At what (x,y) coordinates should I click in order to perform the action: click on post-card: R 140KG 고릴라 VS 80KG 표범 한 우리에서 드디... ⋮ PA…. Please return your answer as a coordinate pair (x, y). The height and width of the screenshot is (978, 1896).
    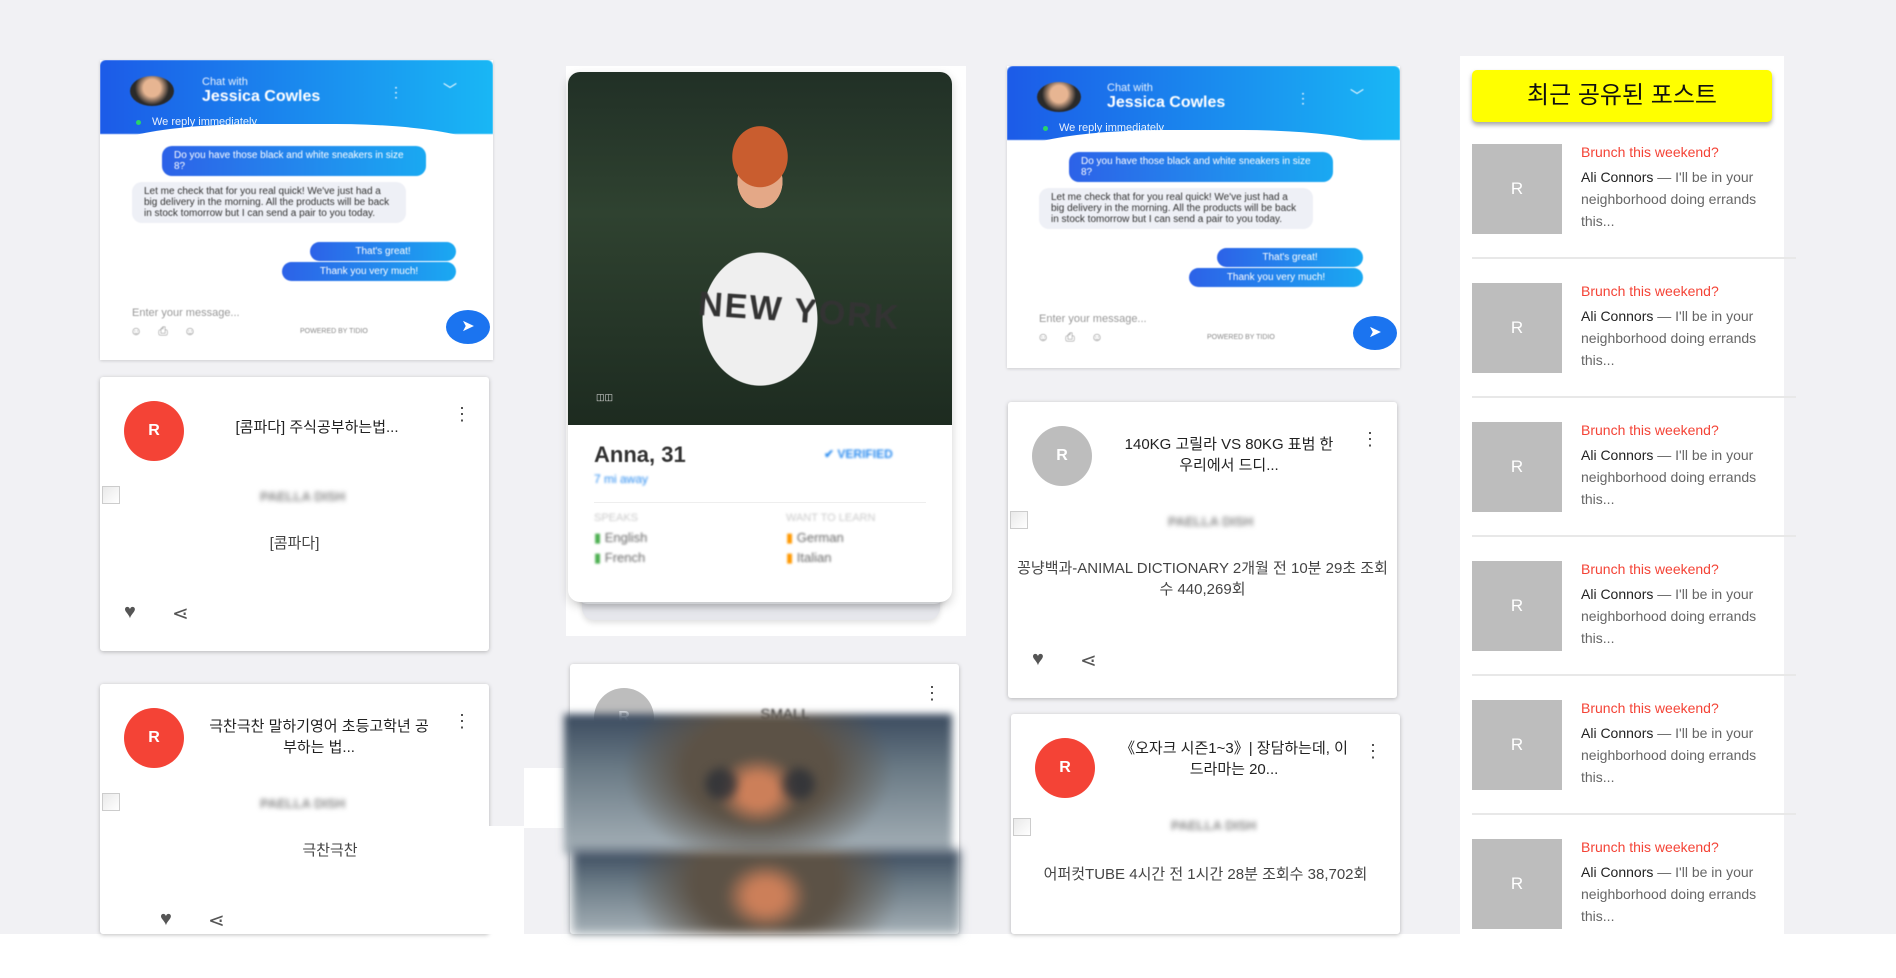
    Looking at the image, I should click on (1202, 550).